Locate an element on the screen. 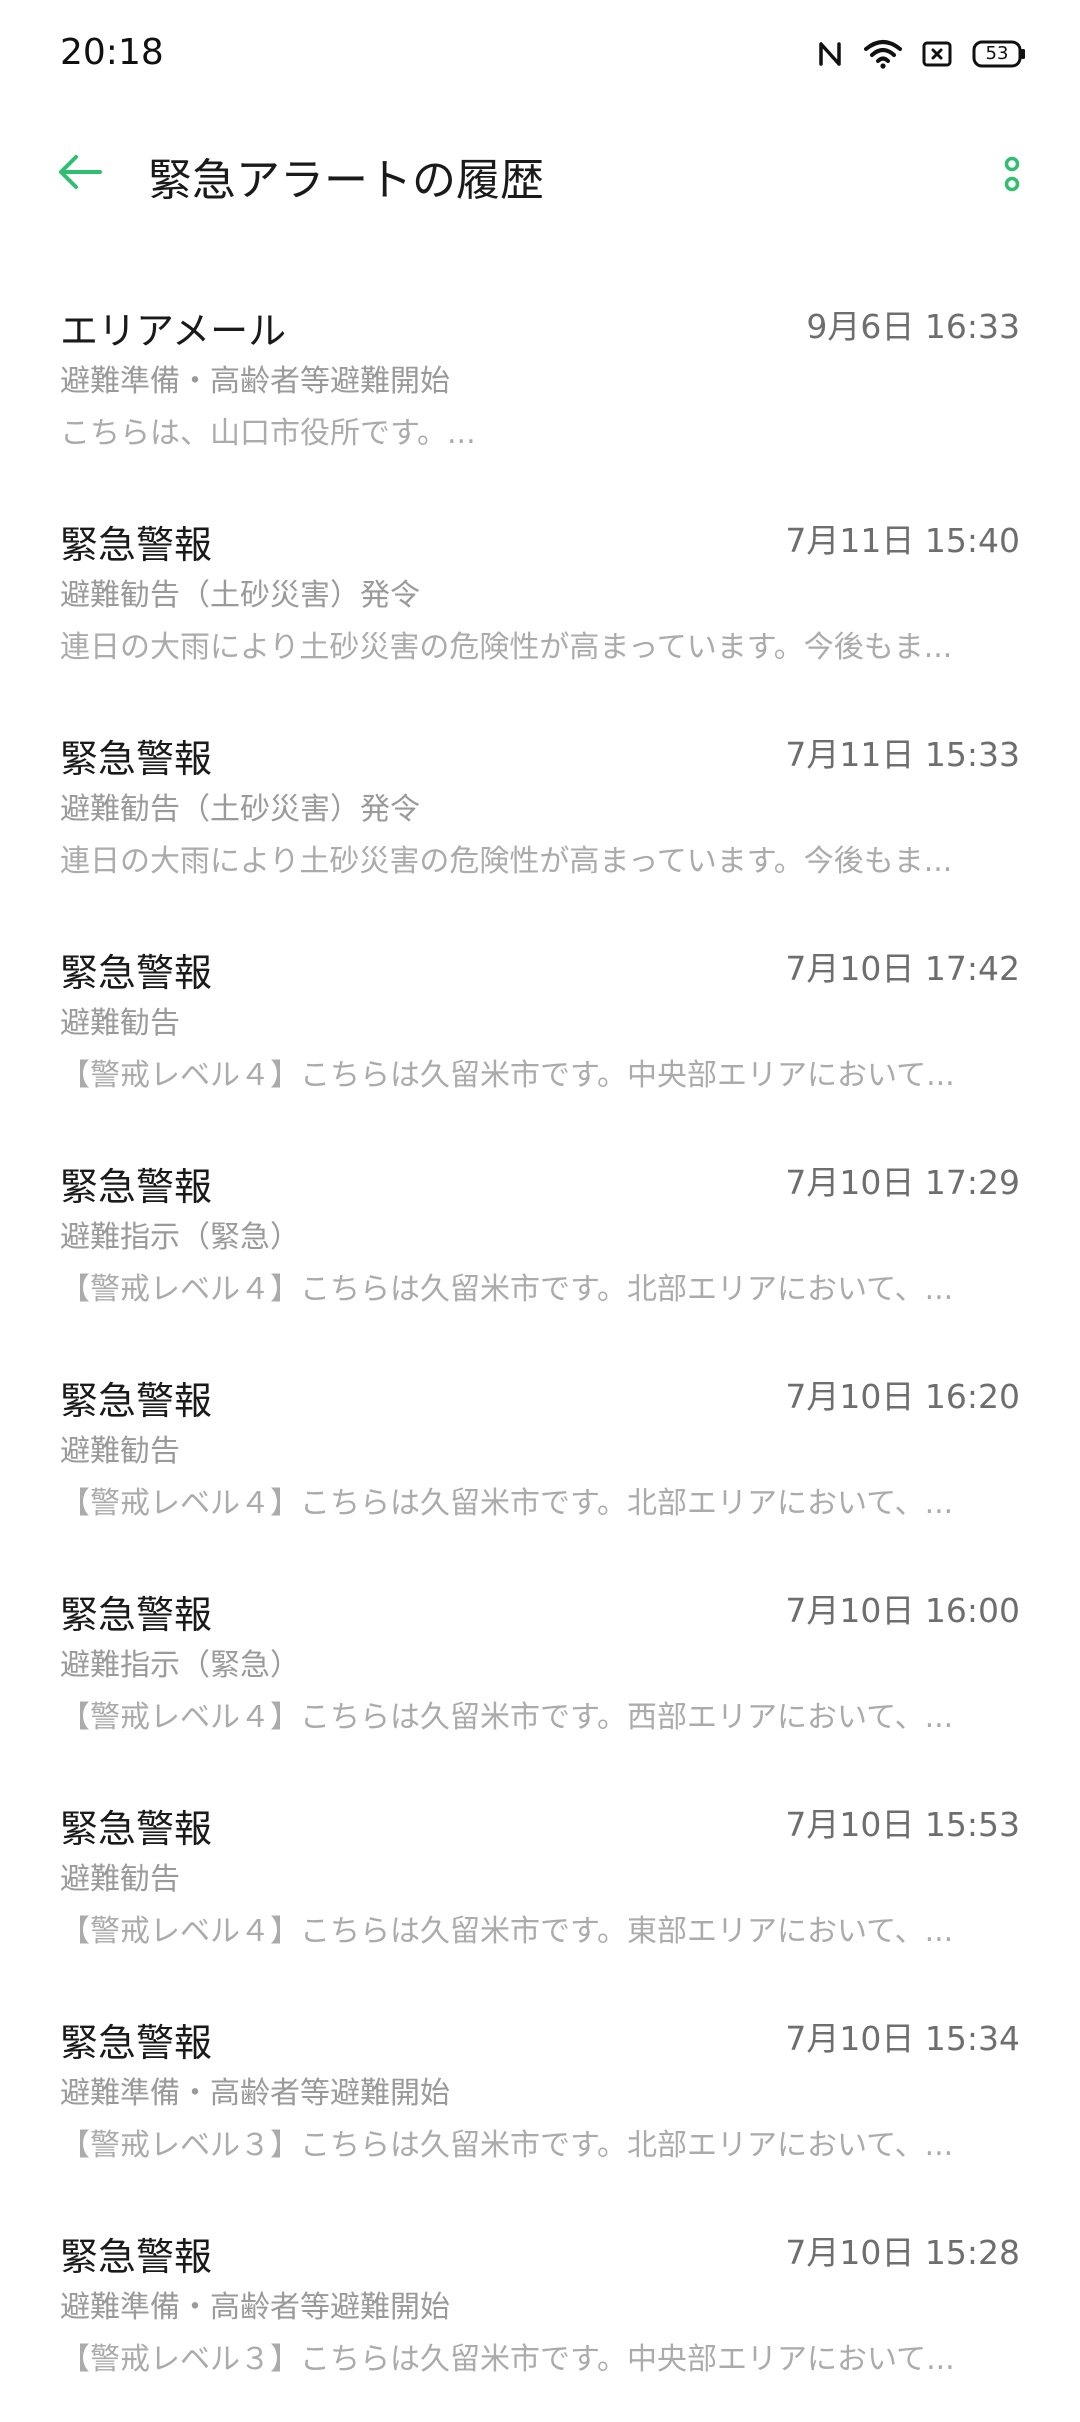  back-button is located at coordinates (80, 174).